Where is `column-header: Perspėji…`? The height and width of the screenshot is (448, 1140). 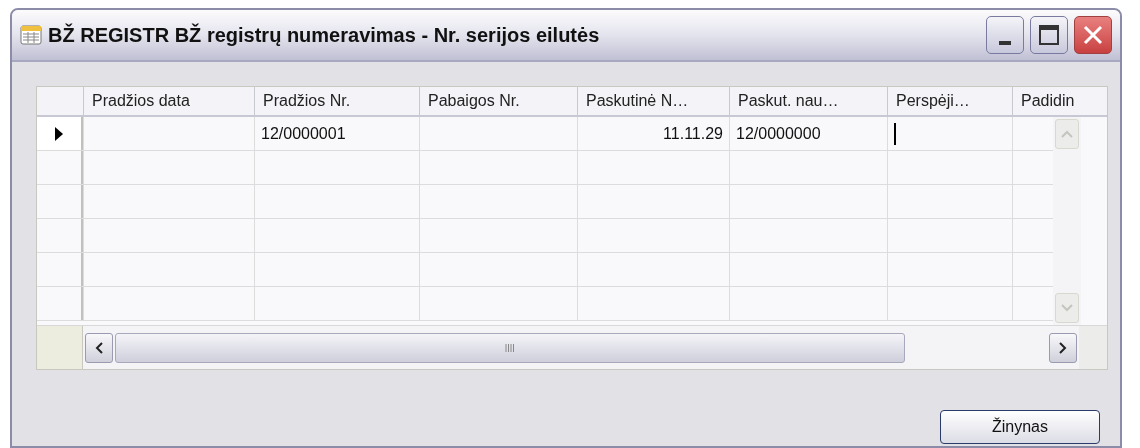 column-header: Perspėji… is located at coordinates (949, 101).